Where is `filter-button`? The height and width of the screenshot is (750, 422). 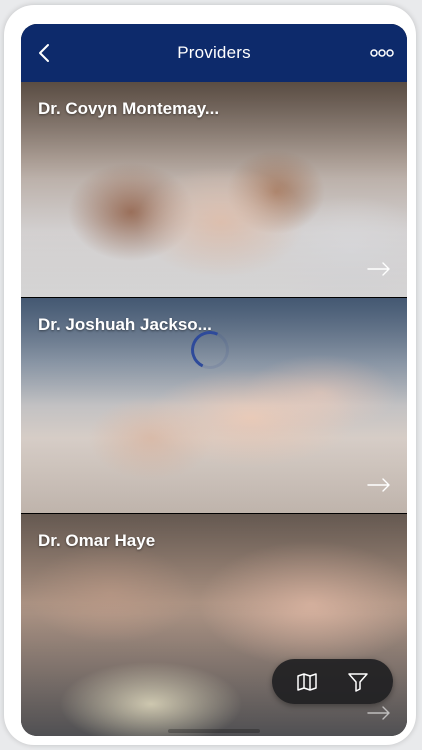
filter-button is located at coordinates (358, 682).